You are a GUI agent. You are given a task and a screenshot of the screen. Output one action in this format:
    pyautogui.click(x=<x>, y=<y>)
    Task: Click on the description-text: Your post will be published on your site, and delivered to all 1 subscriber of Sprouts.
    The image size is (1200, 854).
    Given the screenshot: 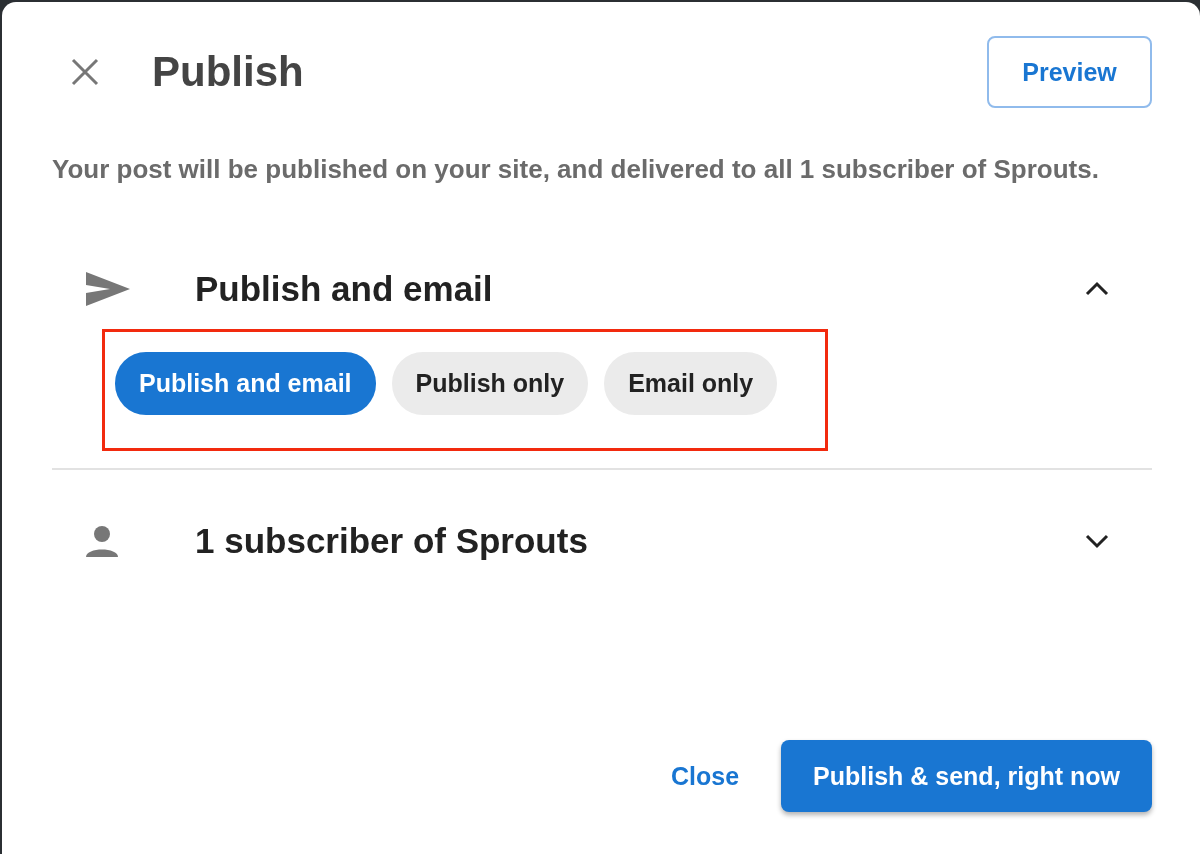 What is the action you would take?
    pyautogui.click(x=576, y=169)
    